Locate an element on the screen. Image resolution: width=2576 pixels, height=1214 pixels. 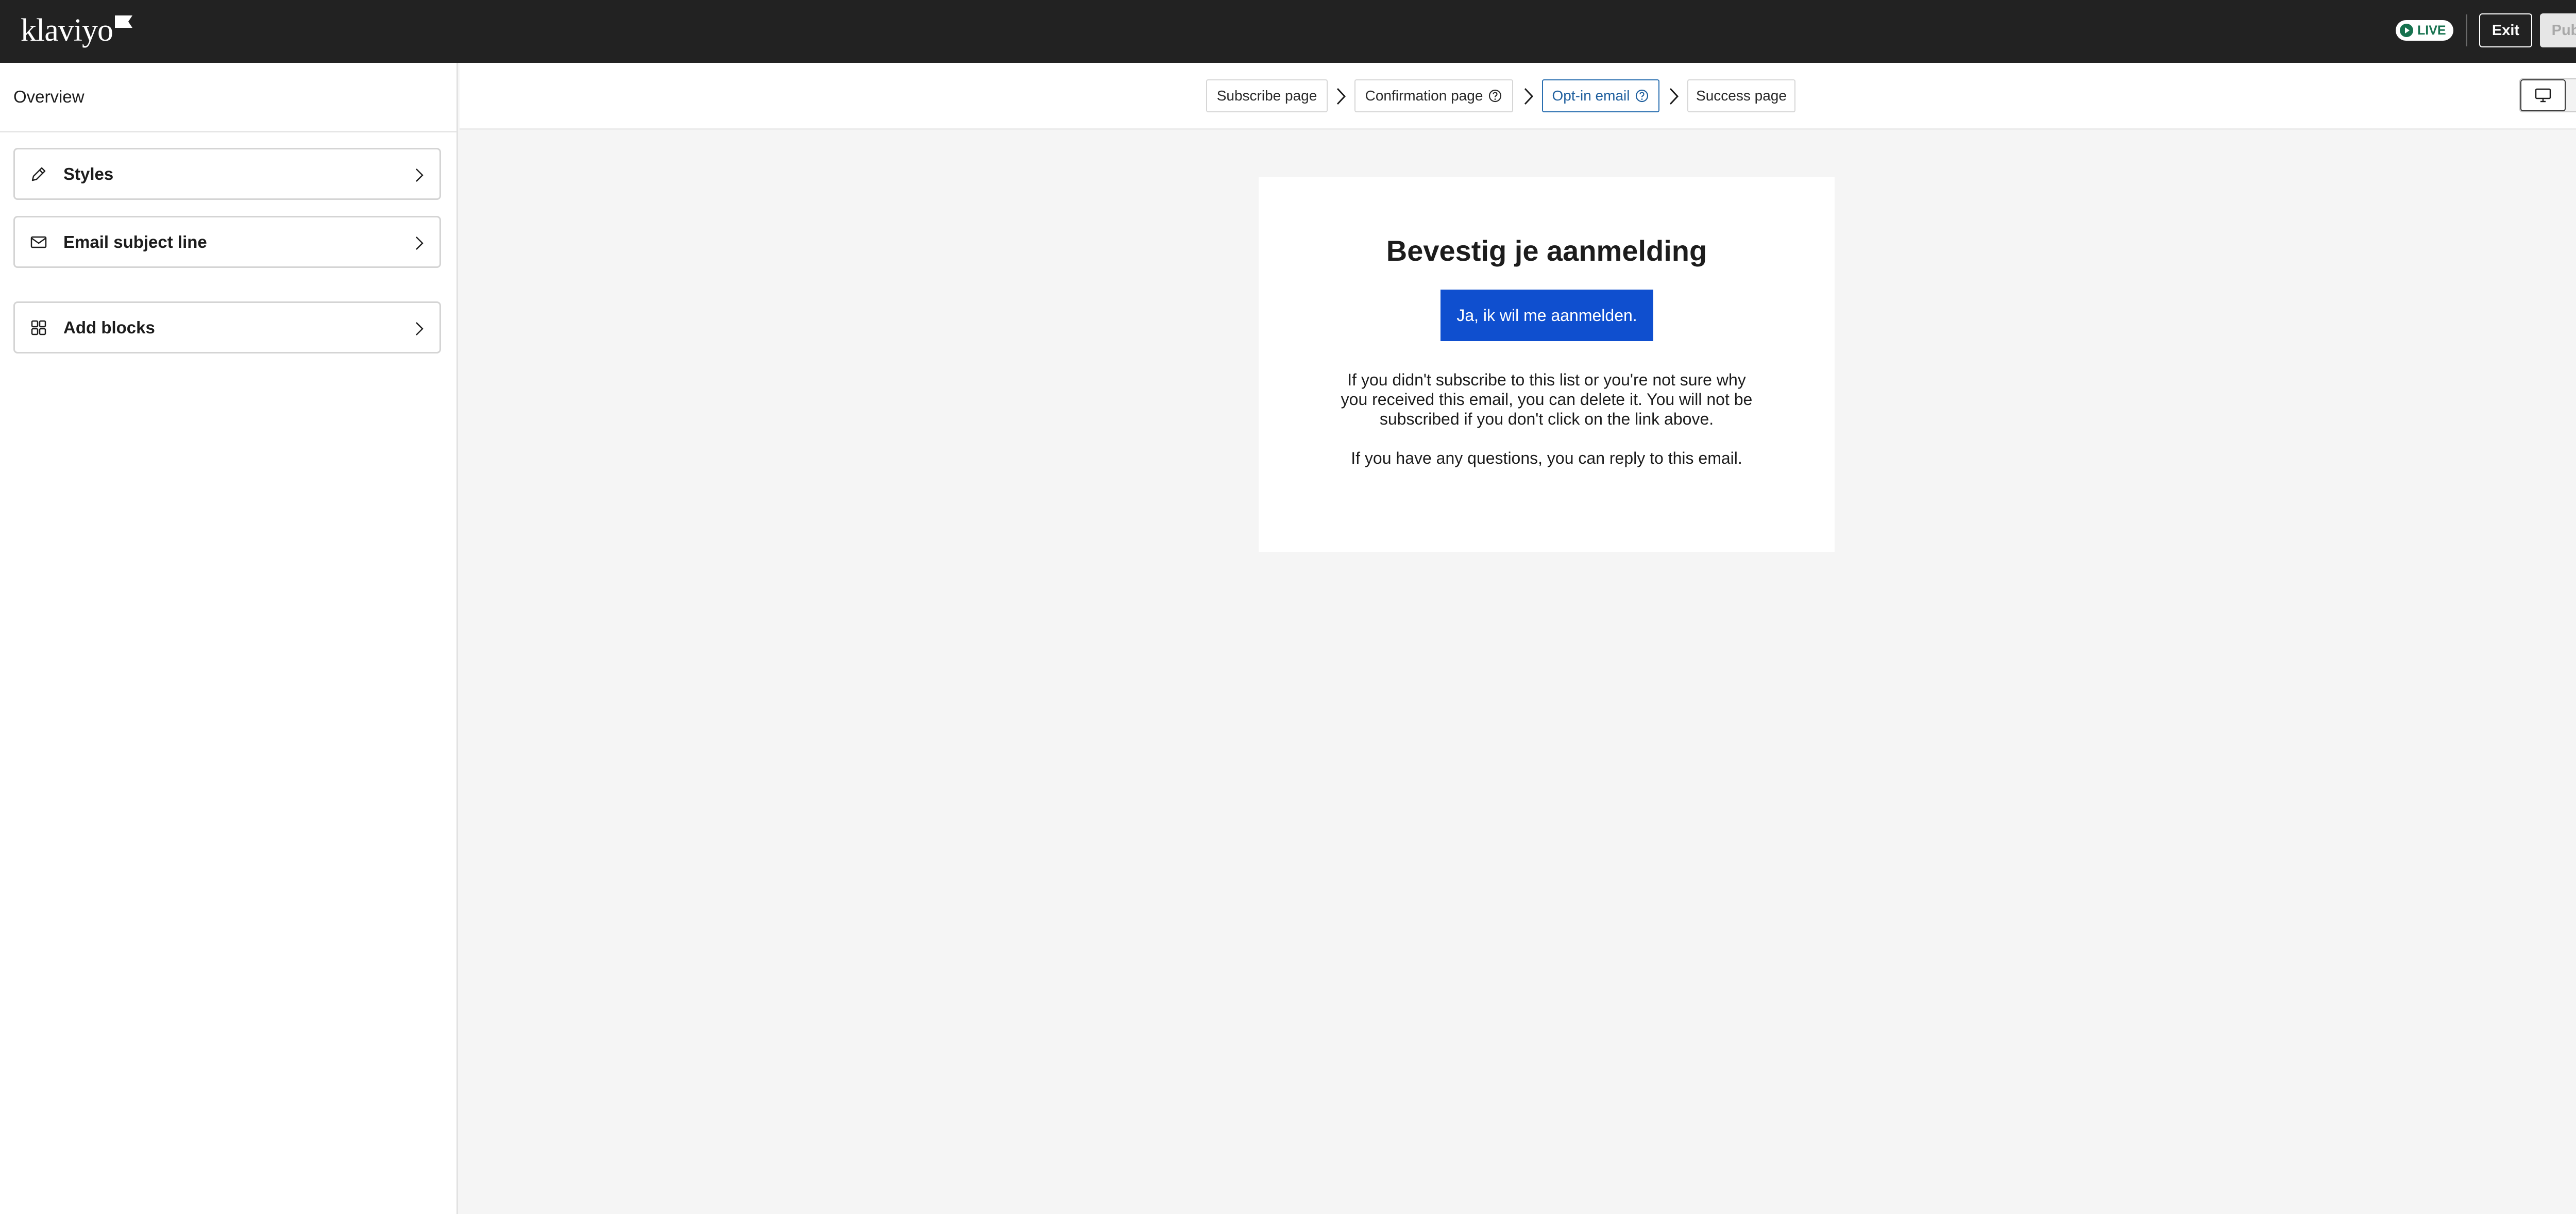
sidebar-item-add-blocks: Add blocks is located at coordinates (227, 327).